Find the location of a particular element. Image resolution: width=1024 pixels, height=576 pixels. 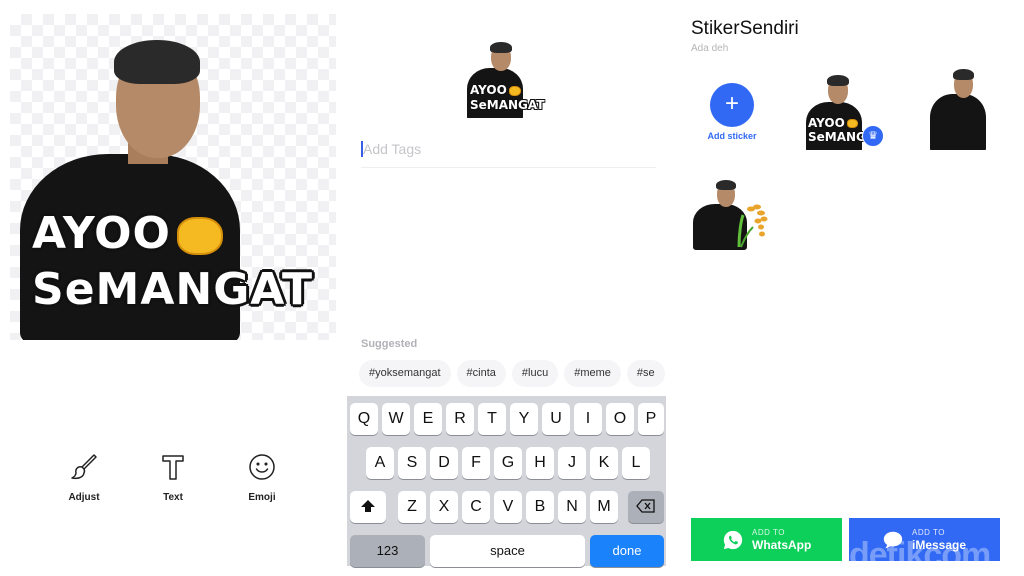

sticker-caption-line1: AYOO is located at coordinates (127, 234).